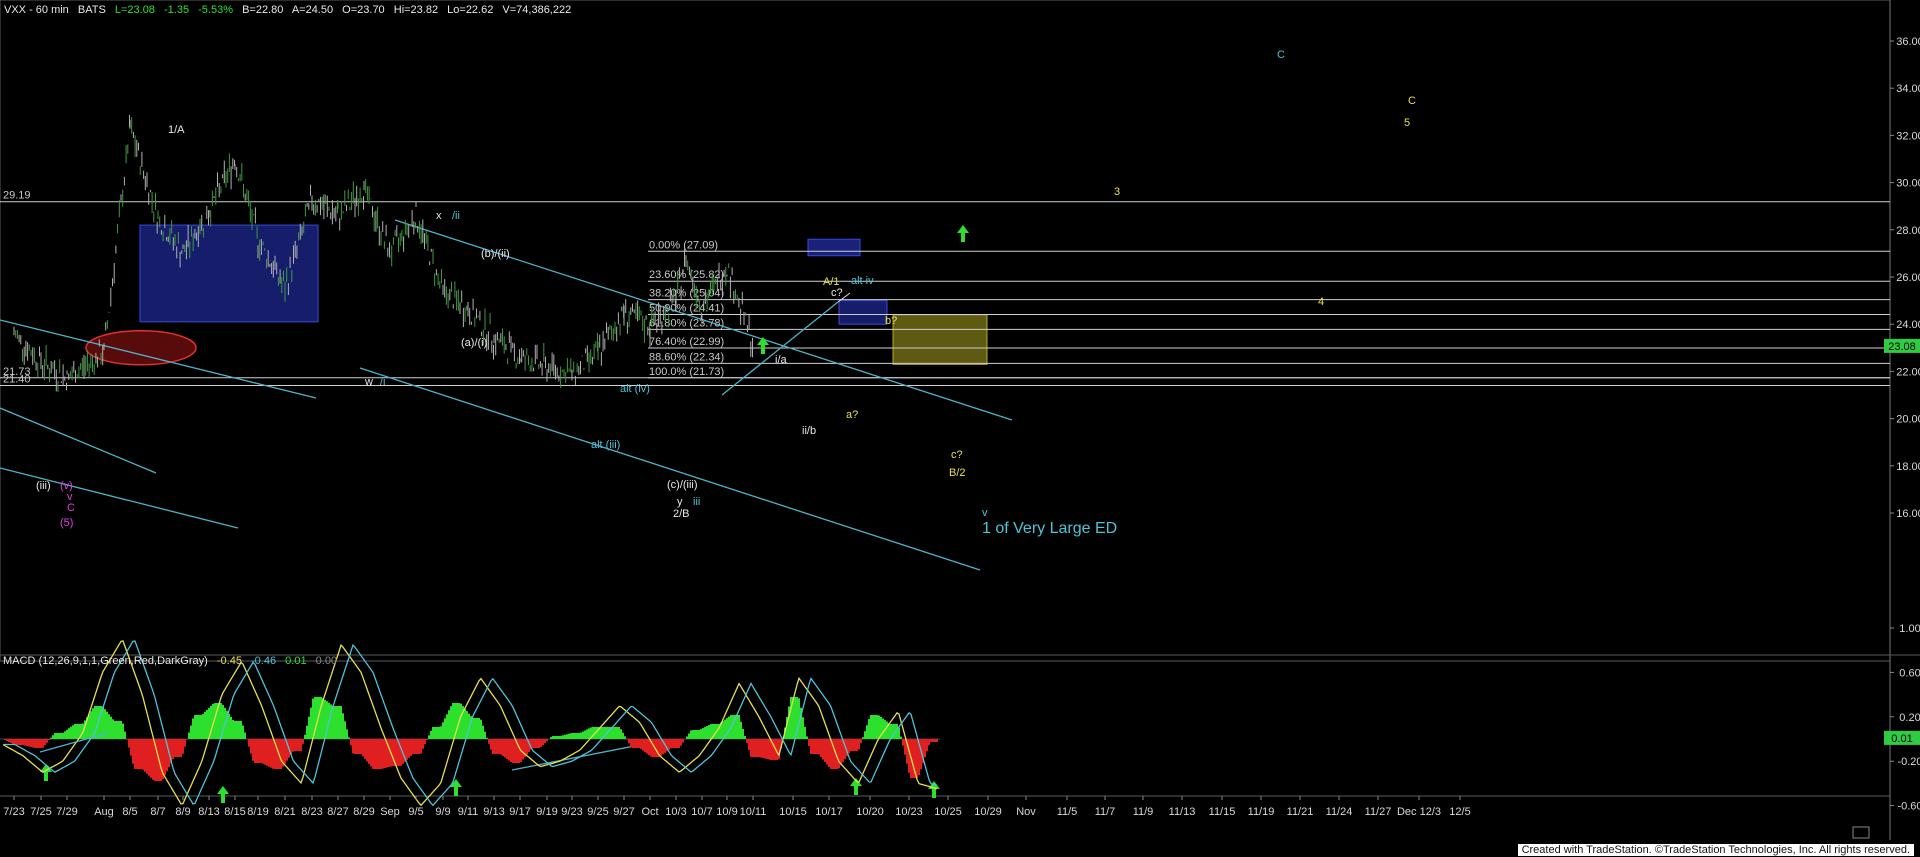 The image size is (1920, 857). Describe the element at coordinates (834, 247) in the screenshot. I see `blue-box-top` at that location.